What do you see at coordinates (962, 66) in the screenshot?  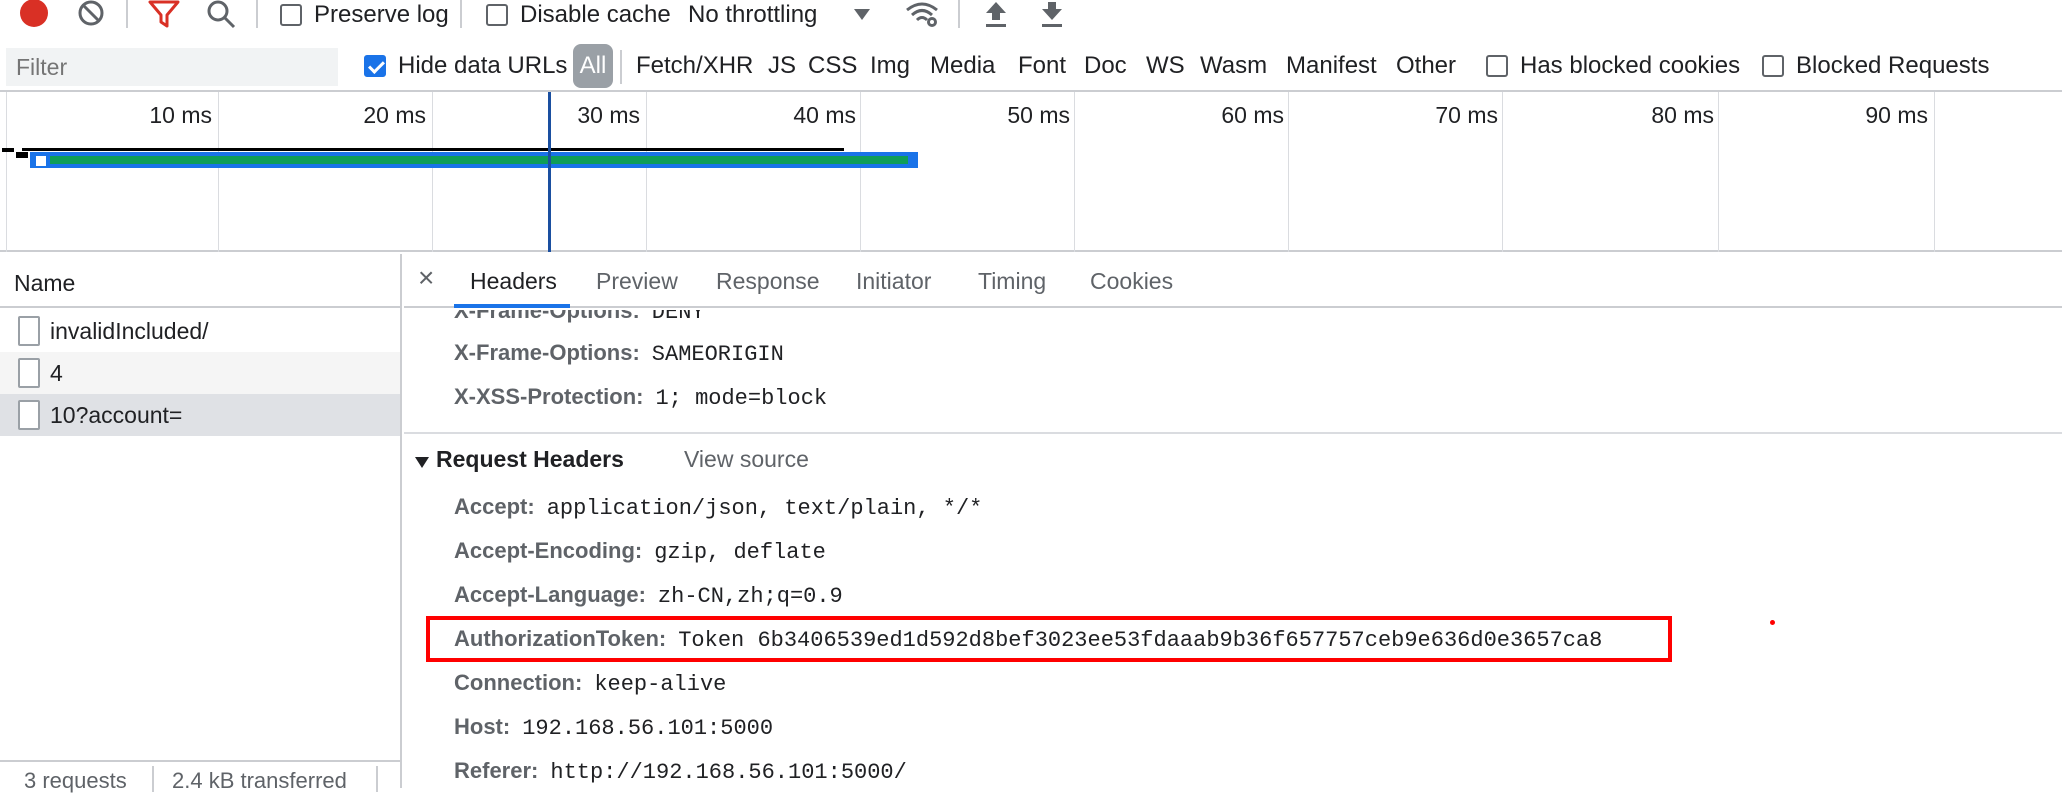 I see `type-filter-media: Media` at bounding box center [962, 66].